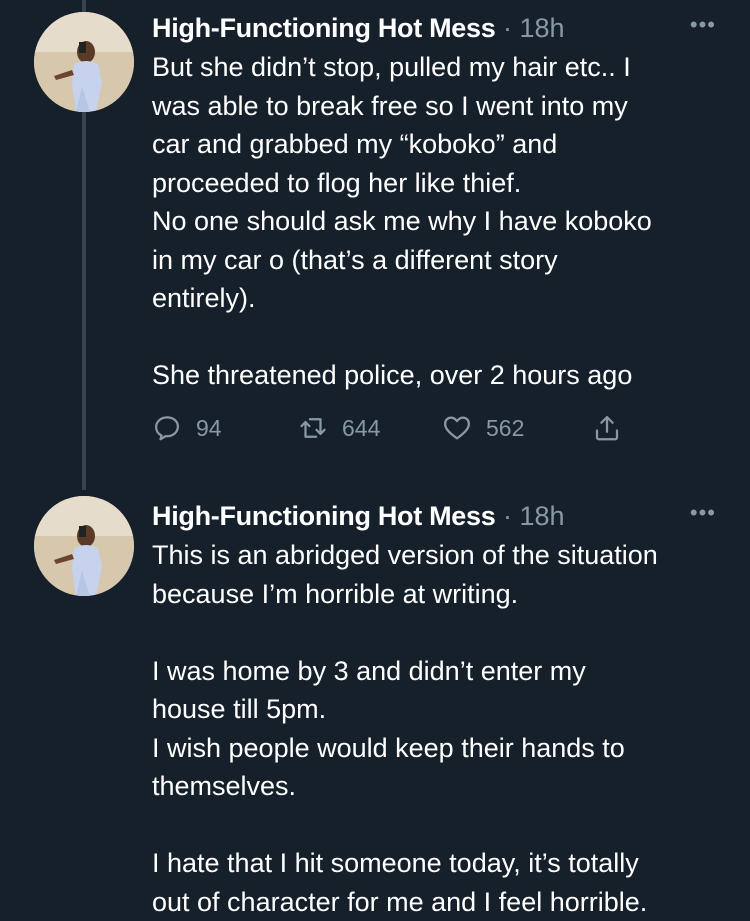 The height and width of the screenshot is (921, 750). What do you see at coordinates (505, 428) in the screenshot?
I see `like-count: 562` at bounding box center [505, 428].